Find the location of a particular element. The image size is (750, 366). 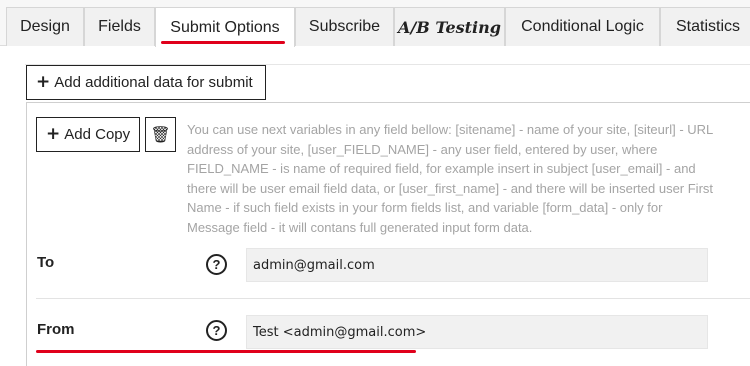

add-copy-button: + Add Copy is located at coordinates (88, 134).